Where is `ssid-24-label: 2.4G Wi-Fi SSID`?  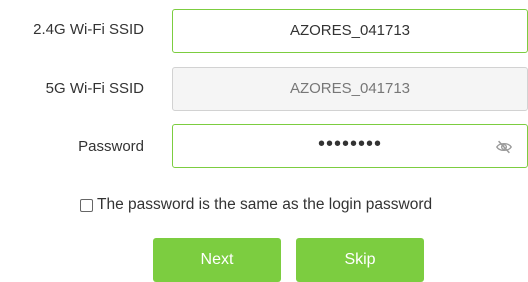 ssid-24-label: 2.4G Wi-Fi SSID is located at coordinates (88, 29).